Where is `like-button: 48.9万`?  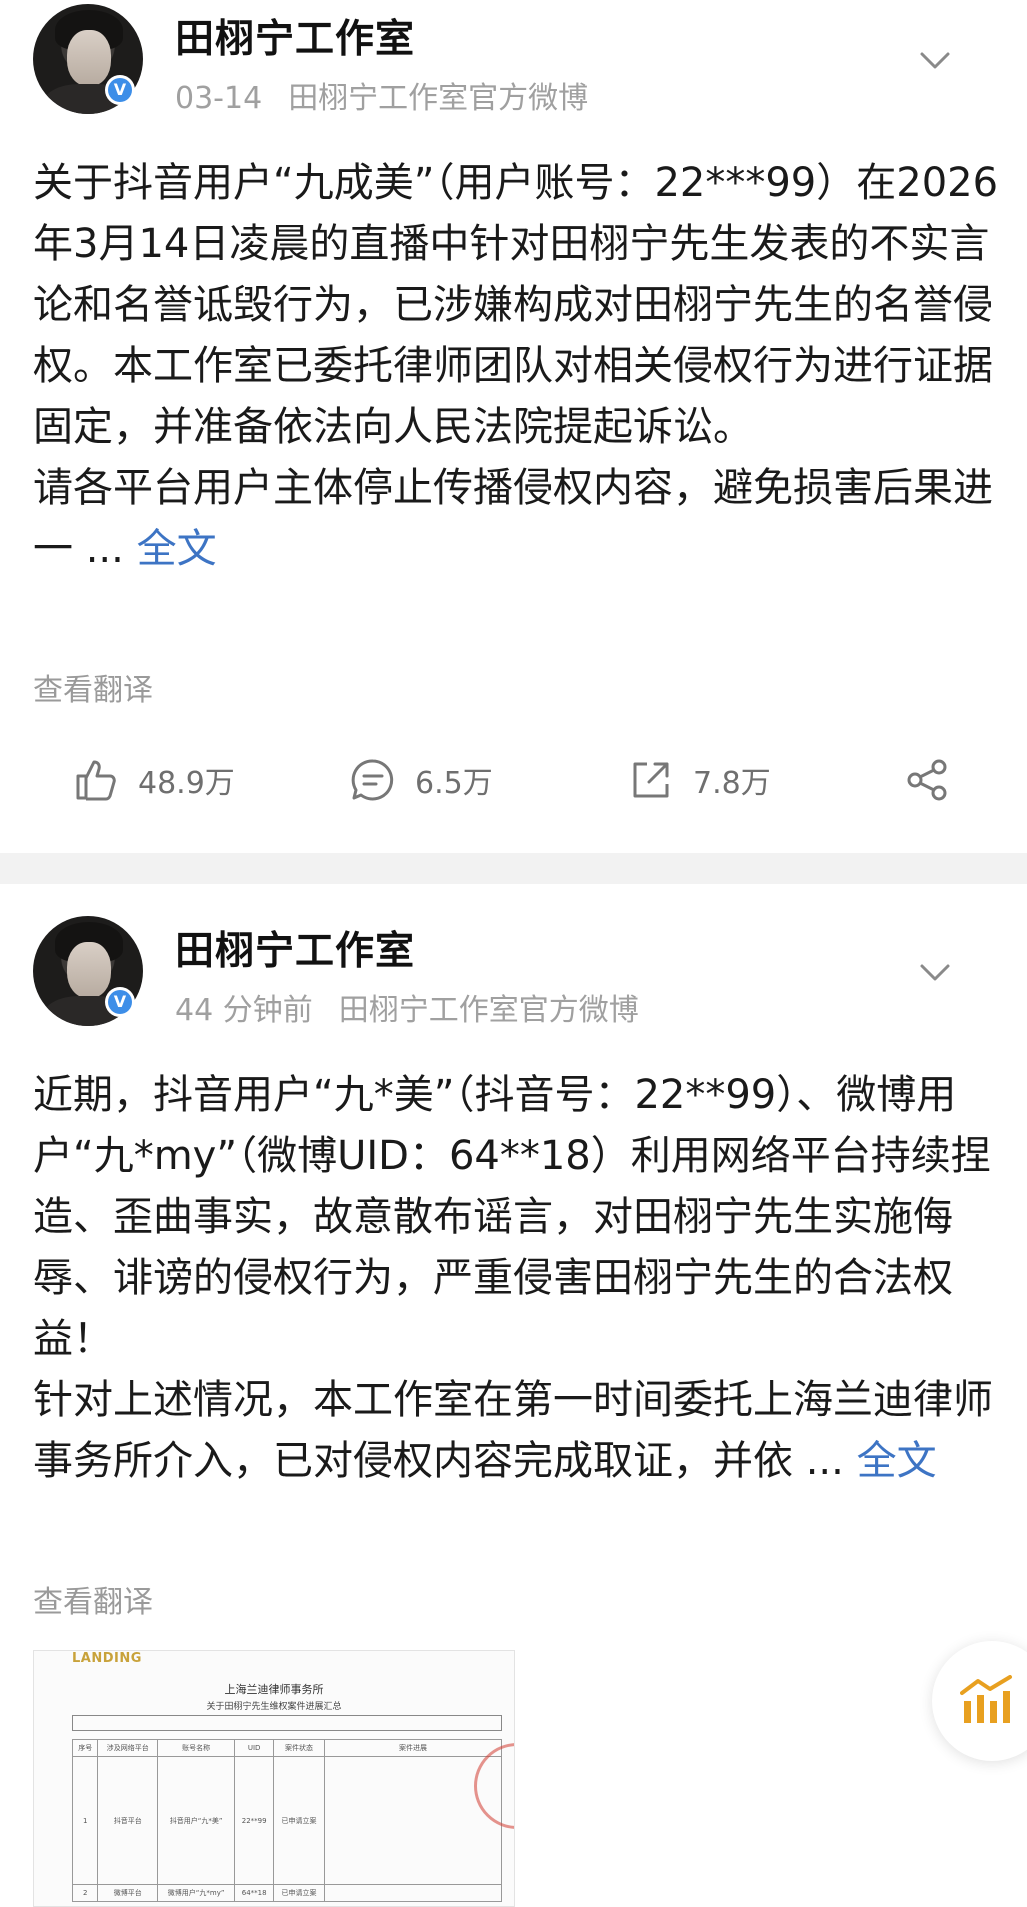
like-button: 48.9万 is located at coordinates (153, 780).